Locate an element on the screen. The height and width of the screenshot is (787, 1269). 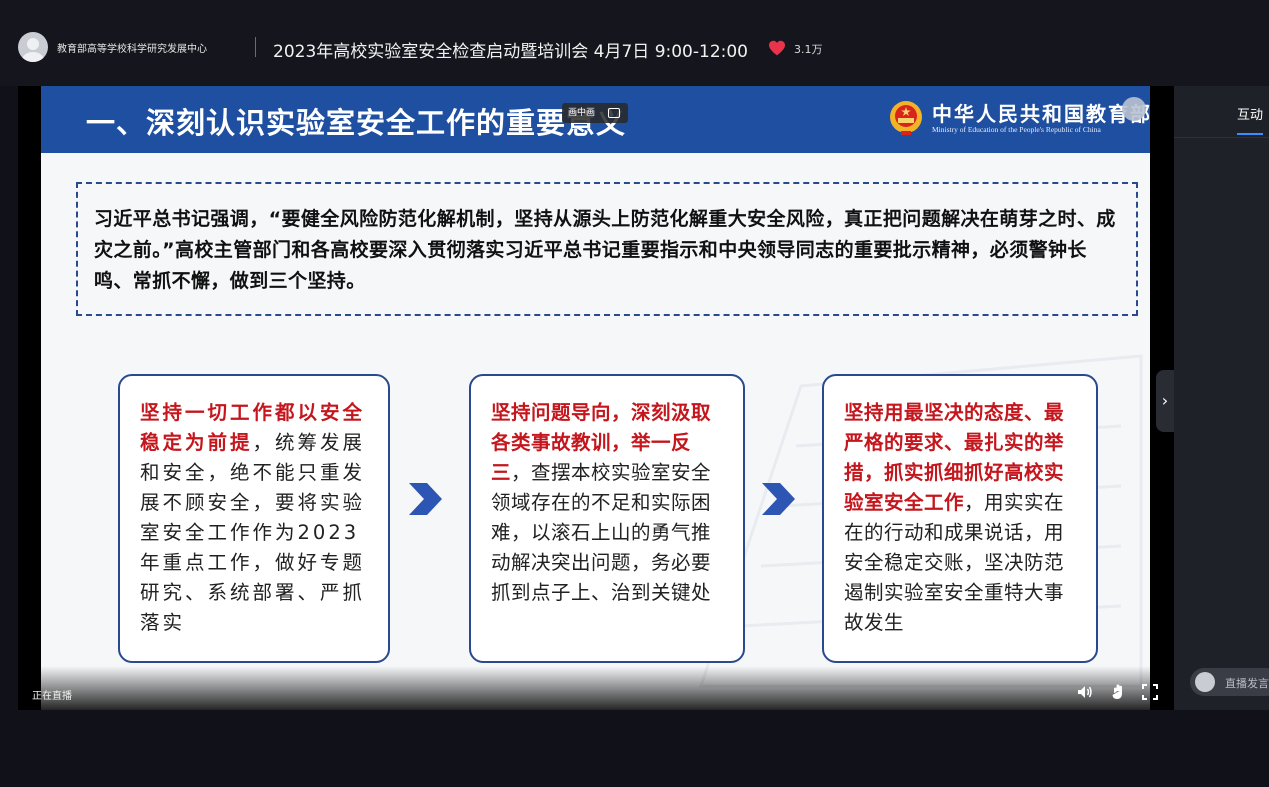
slide-title: 一、深刻认识实验室安全工作的重要意义 is located at coordinates (356, 123).